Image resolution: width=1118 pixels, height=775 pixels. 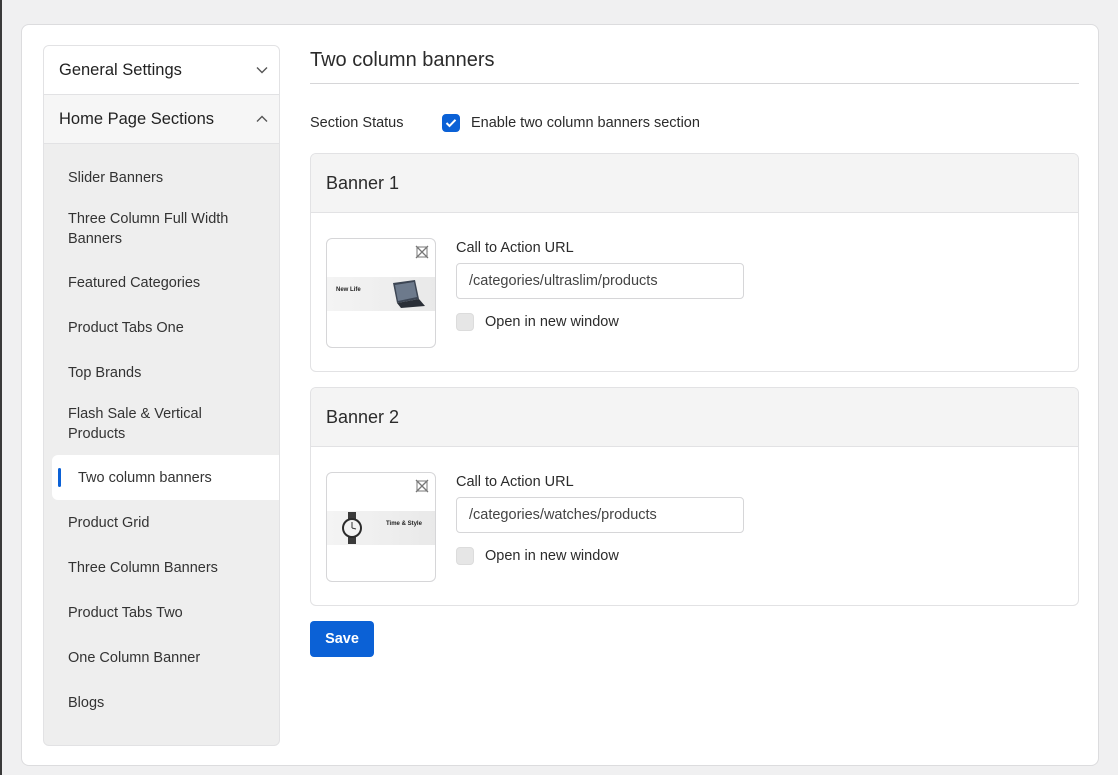 What do you see at coordinates (161, 425) in the screenshot?
I see `sidebar-item-flash-sale-vertical-products: Flash Sale & Vertical Products` at bounding box center [161, 425].